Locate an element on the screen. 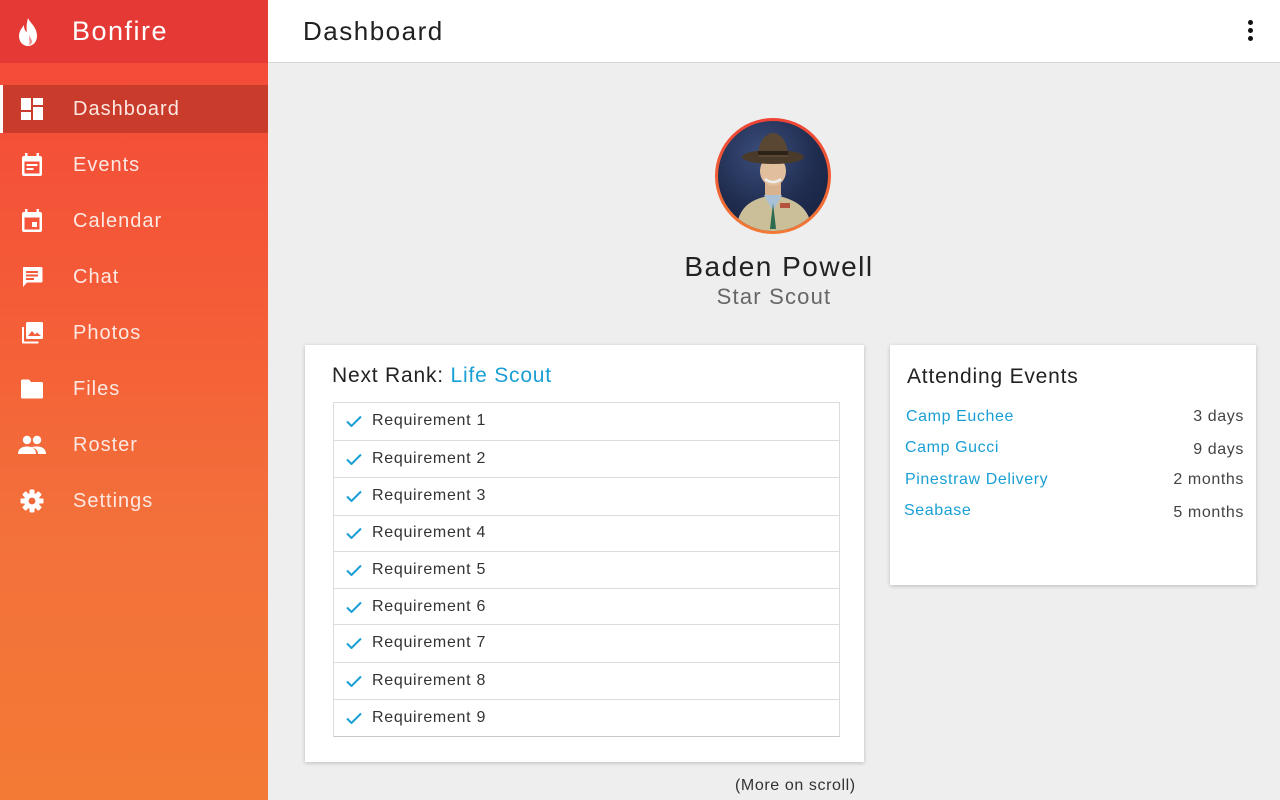  requirement-row: Requirement 6 is located at coordinates (586, 607).